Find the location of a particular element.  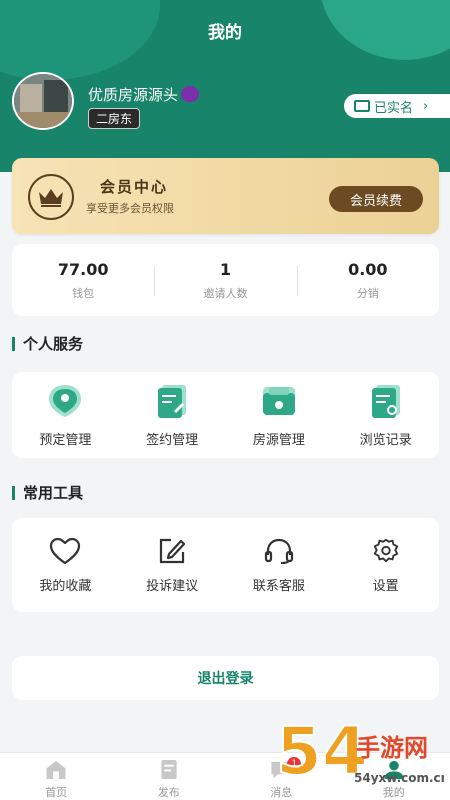

site-watermark-logo: 54 手游网 54yxw.com.cn is located at coordinates (359, 751).